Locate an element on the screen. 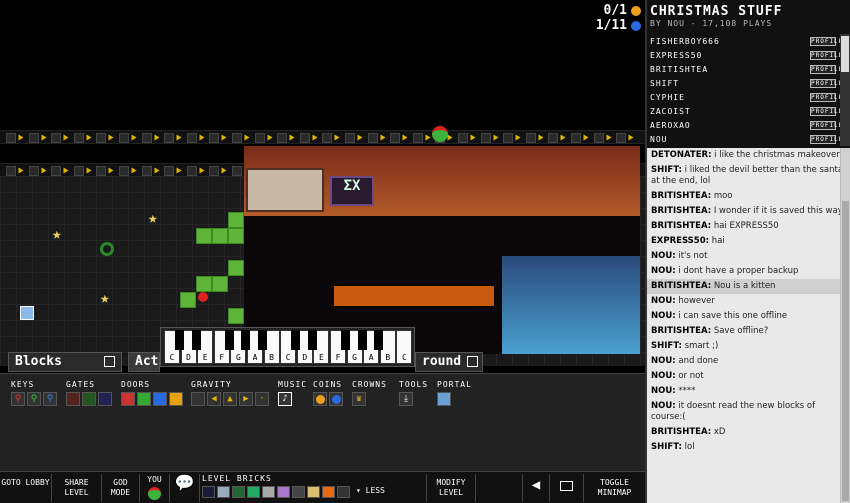 Image resolution: width=850 pixels, height=503 pixels. chat-text: I wonder if it is saved this way is located at coordinates (778, 211).